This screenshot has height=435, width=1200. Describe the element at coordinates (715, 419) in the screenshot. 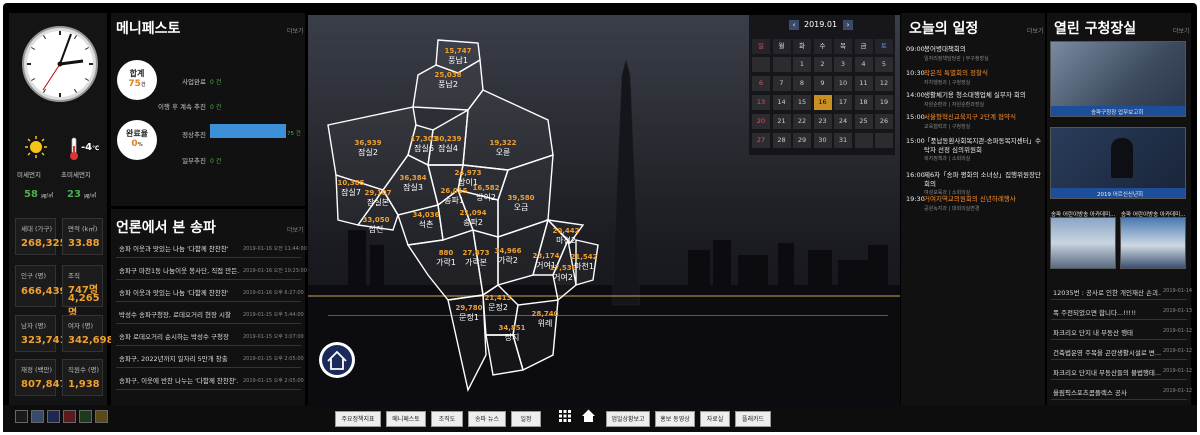

I see `nav-archive: 자료실` at that location.